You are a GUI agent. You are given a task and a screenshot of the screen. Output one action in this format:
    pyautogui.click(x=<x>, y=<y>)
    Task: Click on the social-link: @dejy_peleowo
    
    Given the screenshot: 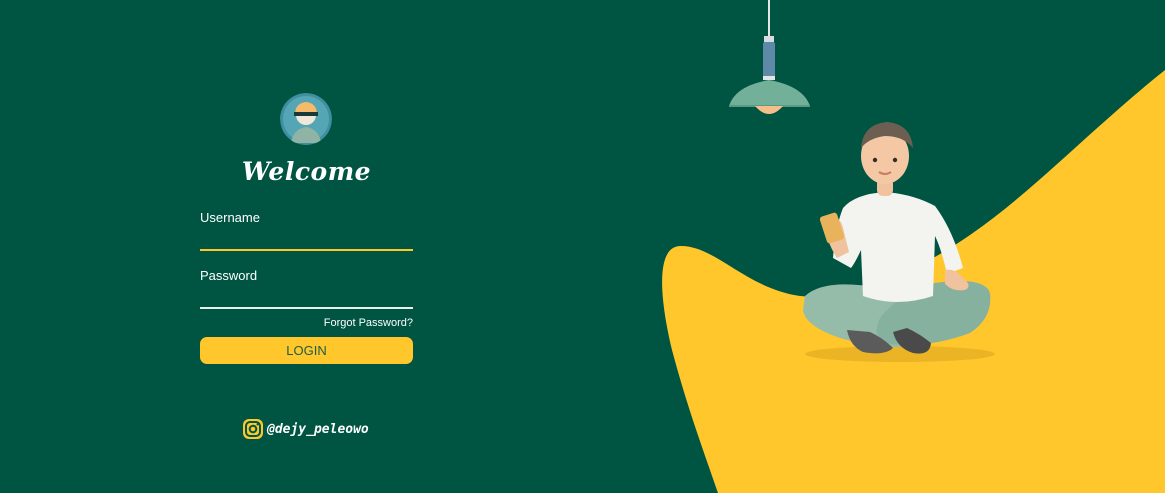 What is the action you would take?
    pyautogui.click(x=305, y=429)
    